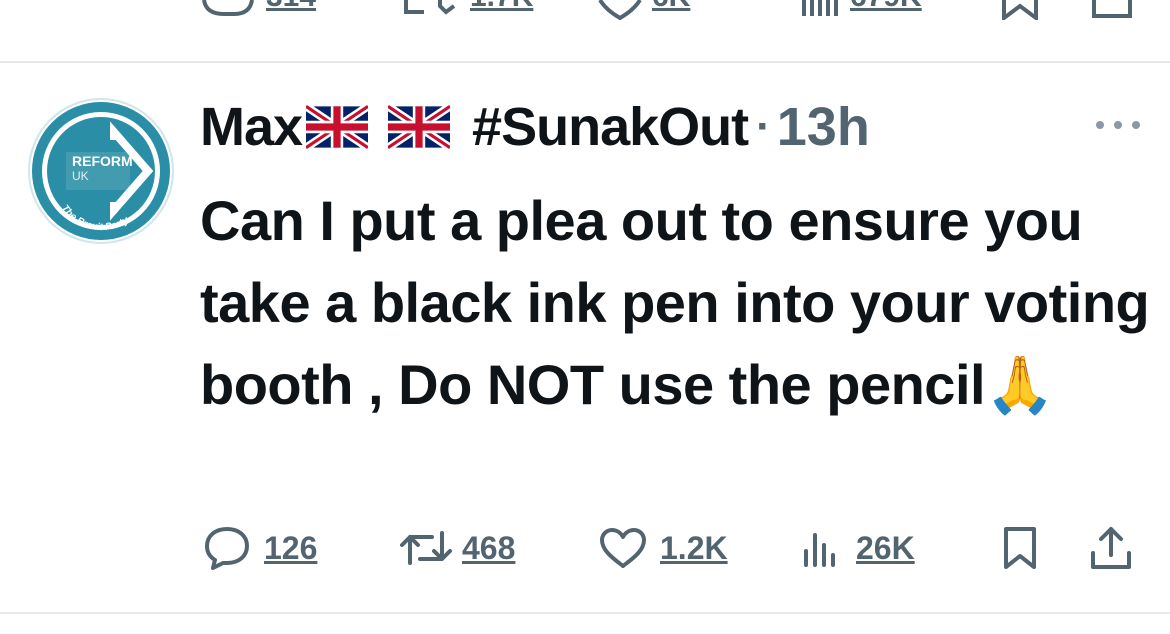 The height and width of the screenshot is (634, 1170). I want to click on author-hashtag: #SunakOut, so click(610, 127).